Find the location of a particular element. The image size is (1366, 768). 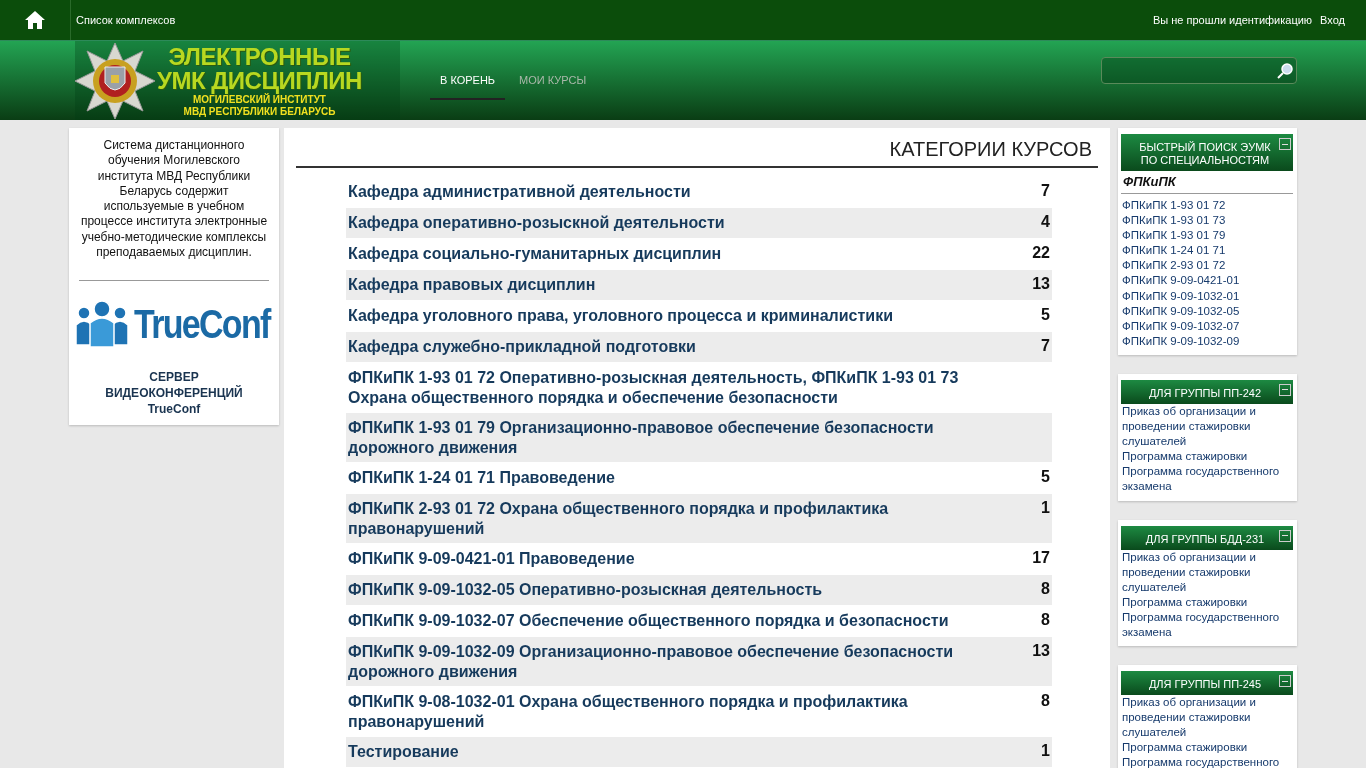

block-title: ПО СПЕЦИАЛЬНОСТЯМ is located at coordinates (1205, 160).